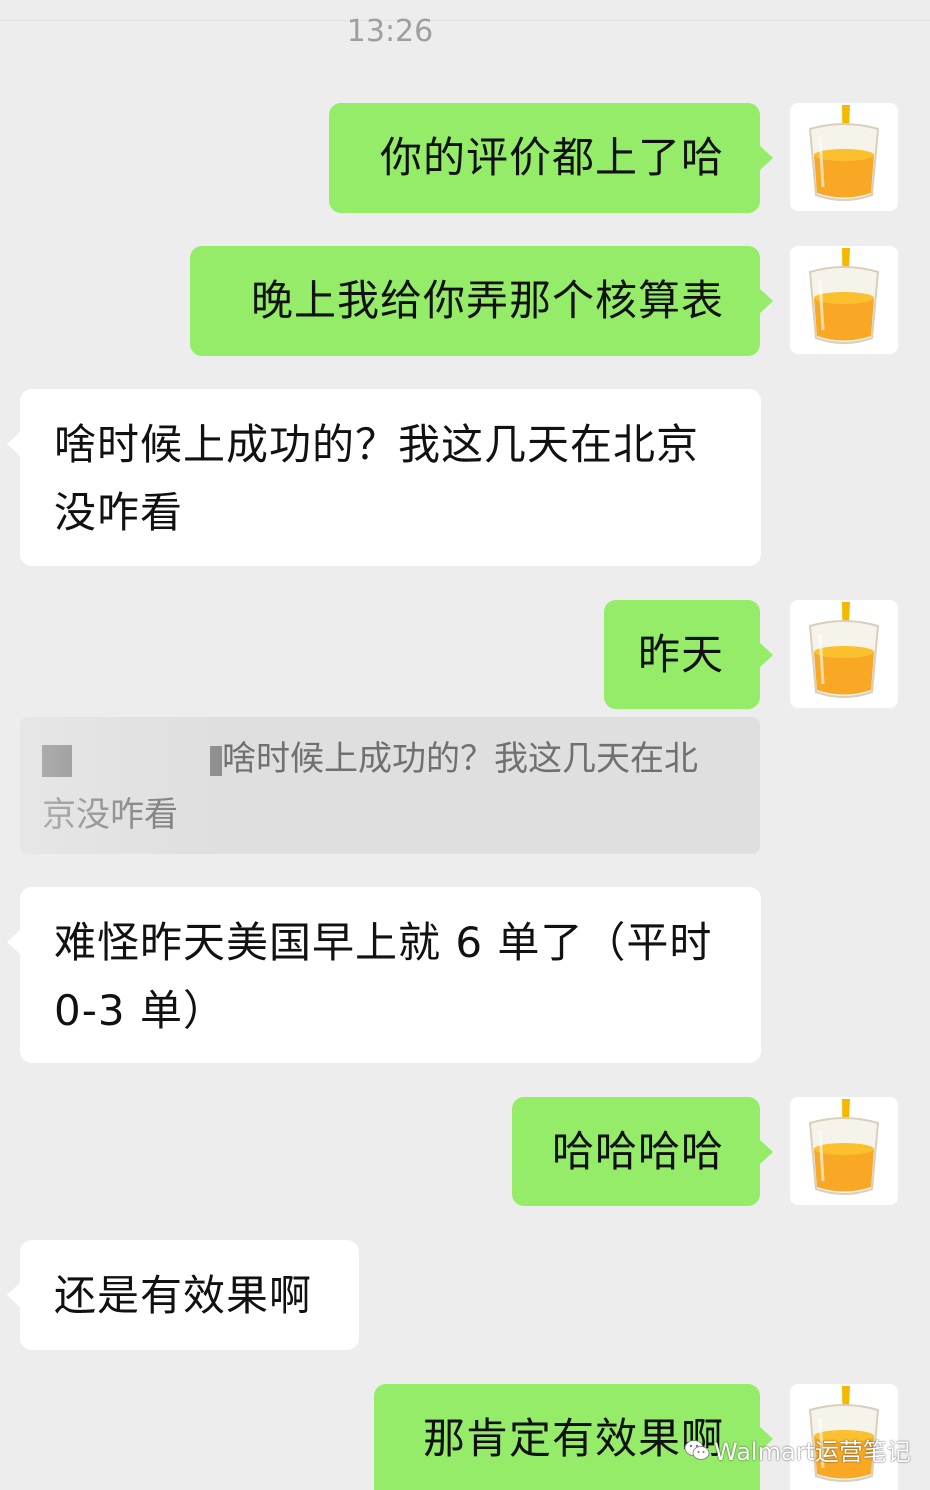 This screenshot has width=930, height=1490. I want to click on incoming-message: 难怪昨天美国早上就 6 单了（平时 0-3 单）, so click(384, 975).